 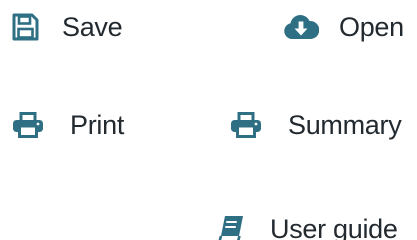 I want to click on save-label: Save, so click(x=92, y=26).